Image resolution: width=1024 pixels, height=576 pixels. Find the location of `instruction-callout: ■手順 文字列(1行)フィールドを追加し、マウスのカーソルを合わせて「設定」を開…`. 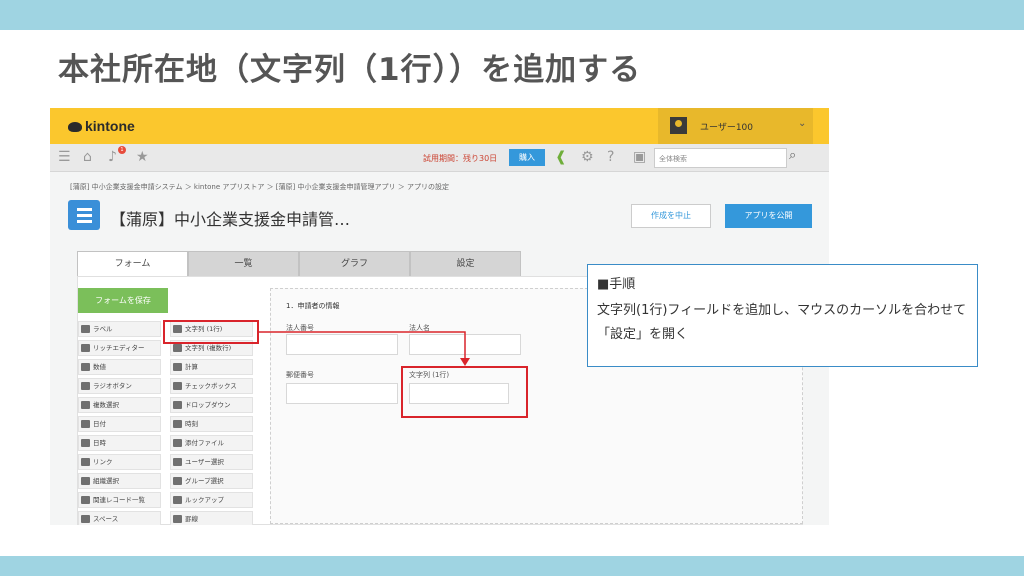

instruction-callout: ■手順 文字列(1行)フィールドを追加し、マウスのカーソルを合わせて「設定」を開… is located at coordinates (782, 315).